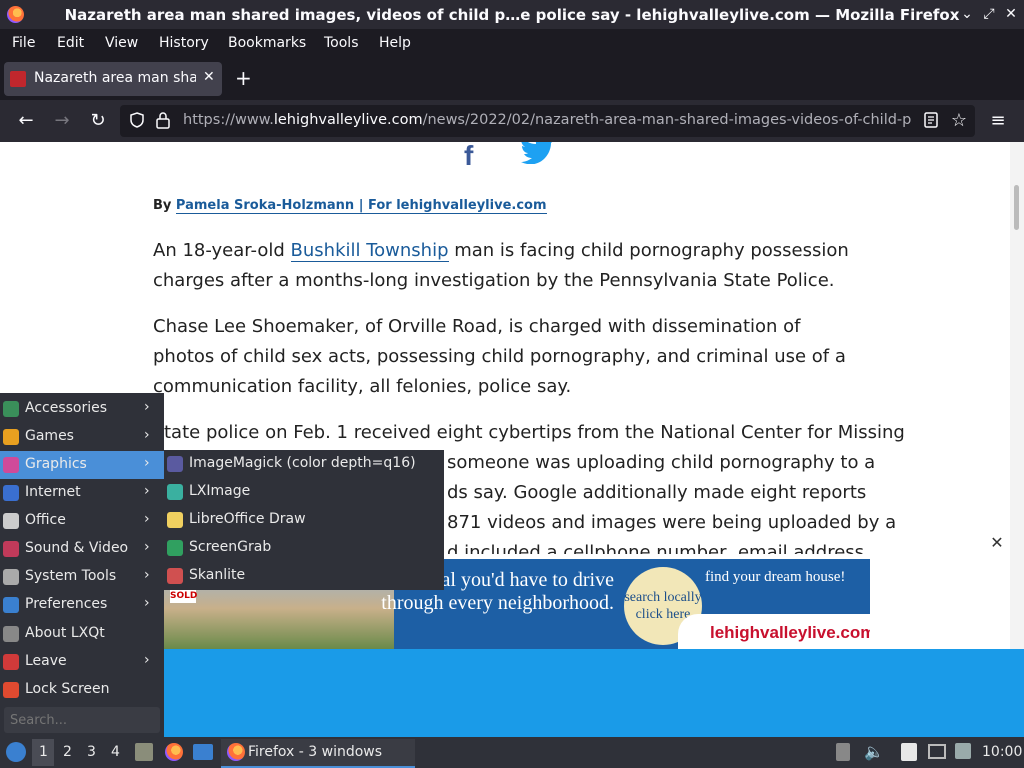  Describe the element at coordinates (874, 751) in the screenshot. I see `volume-icon: 🔈` at that location.